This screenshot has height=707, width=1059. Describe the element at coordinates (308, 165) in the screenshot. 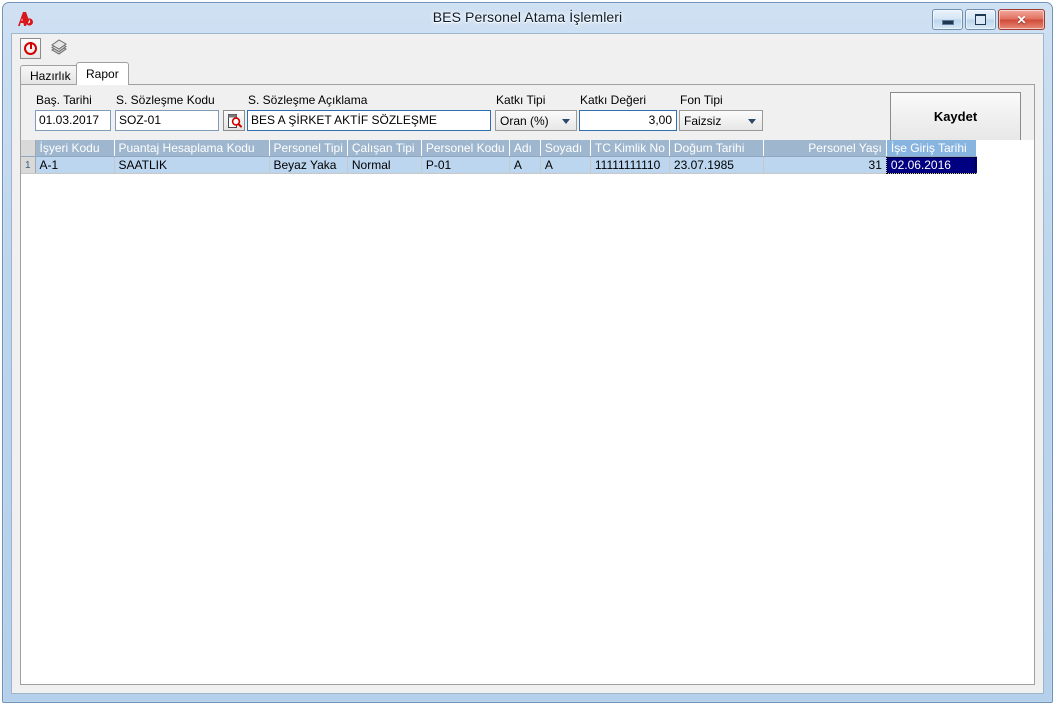

I see `table-cell: Beyaz Yaka` at that location.